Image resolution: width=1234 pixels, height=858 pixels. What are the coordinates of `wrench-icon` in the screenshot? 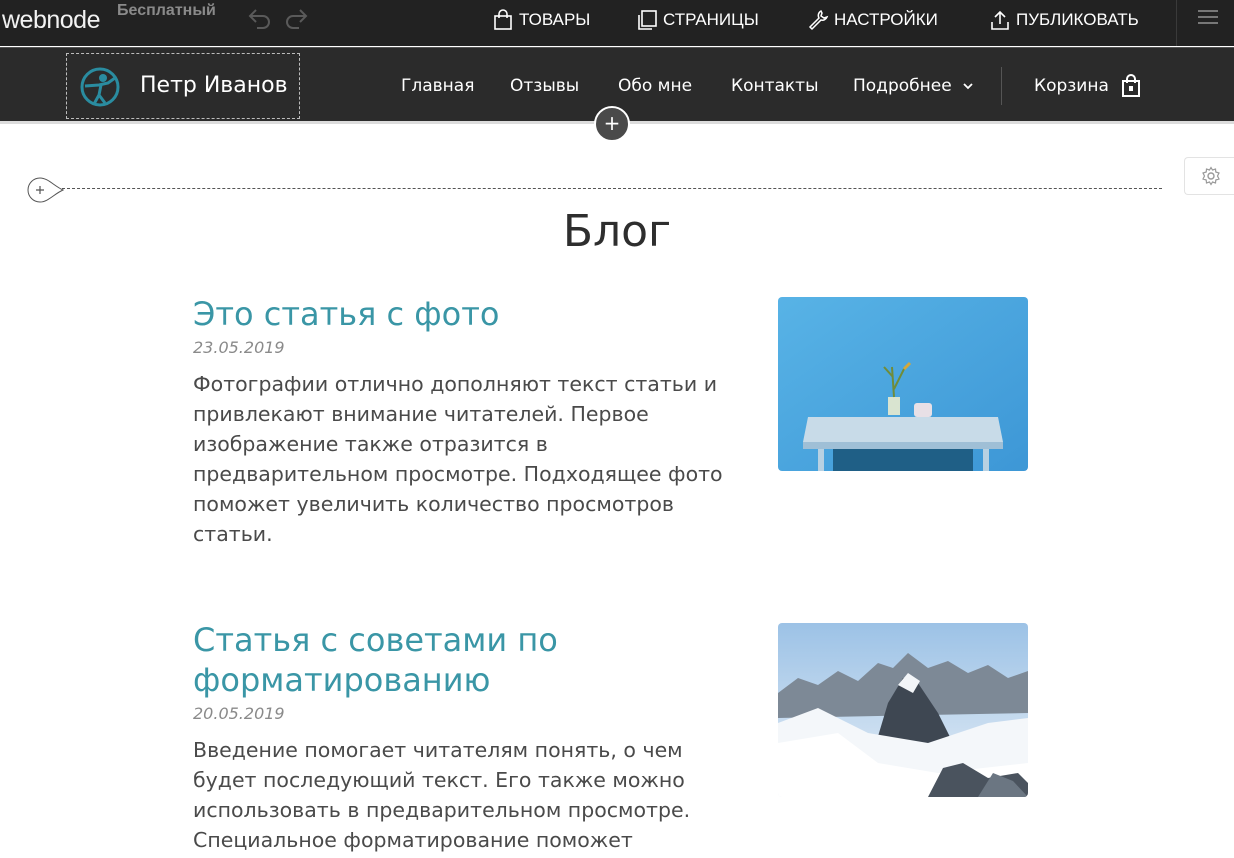 It's located at (818, 20).